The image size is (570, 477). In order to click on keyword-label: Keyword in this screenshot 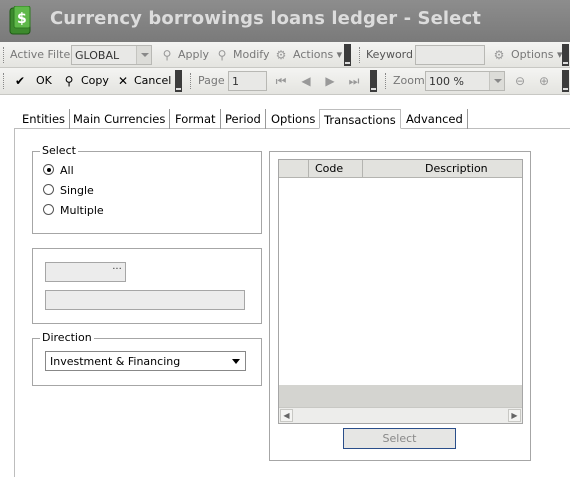, I will do `click(389, 54)`.